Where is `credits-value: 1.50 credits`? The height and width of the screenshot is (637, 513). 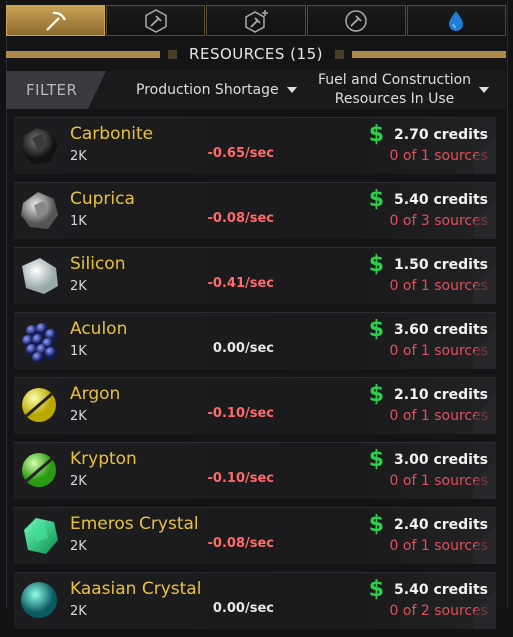
credits-value: 1.50 credits is located at coordinates (441, 264).